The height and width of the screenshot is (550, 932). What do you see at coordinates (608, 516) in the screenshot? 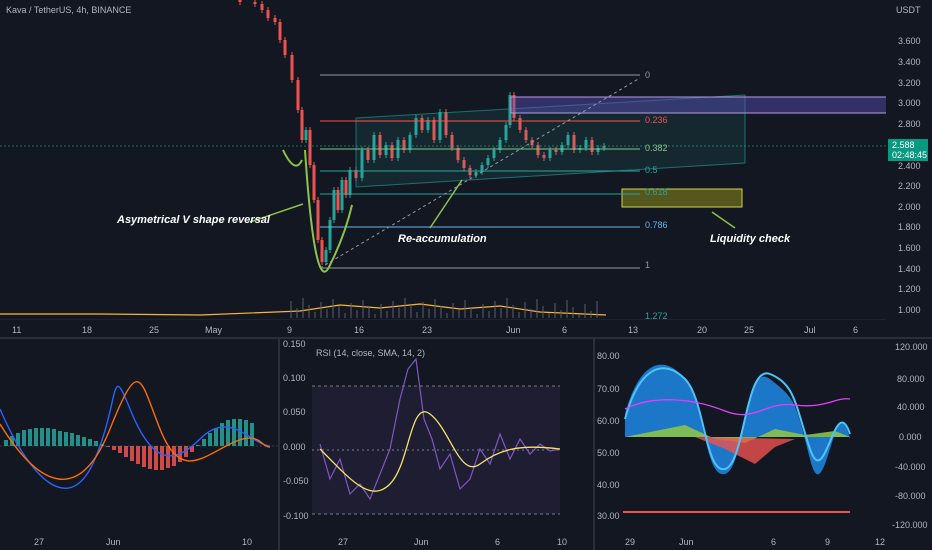
I see `osc-left-tick: 30.00` at bounding box center [608, 516].